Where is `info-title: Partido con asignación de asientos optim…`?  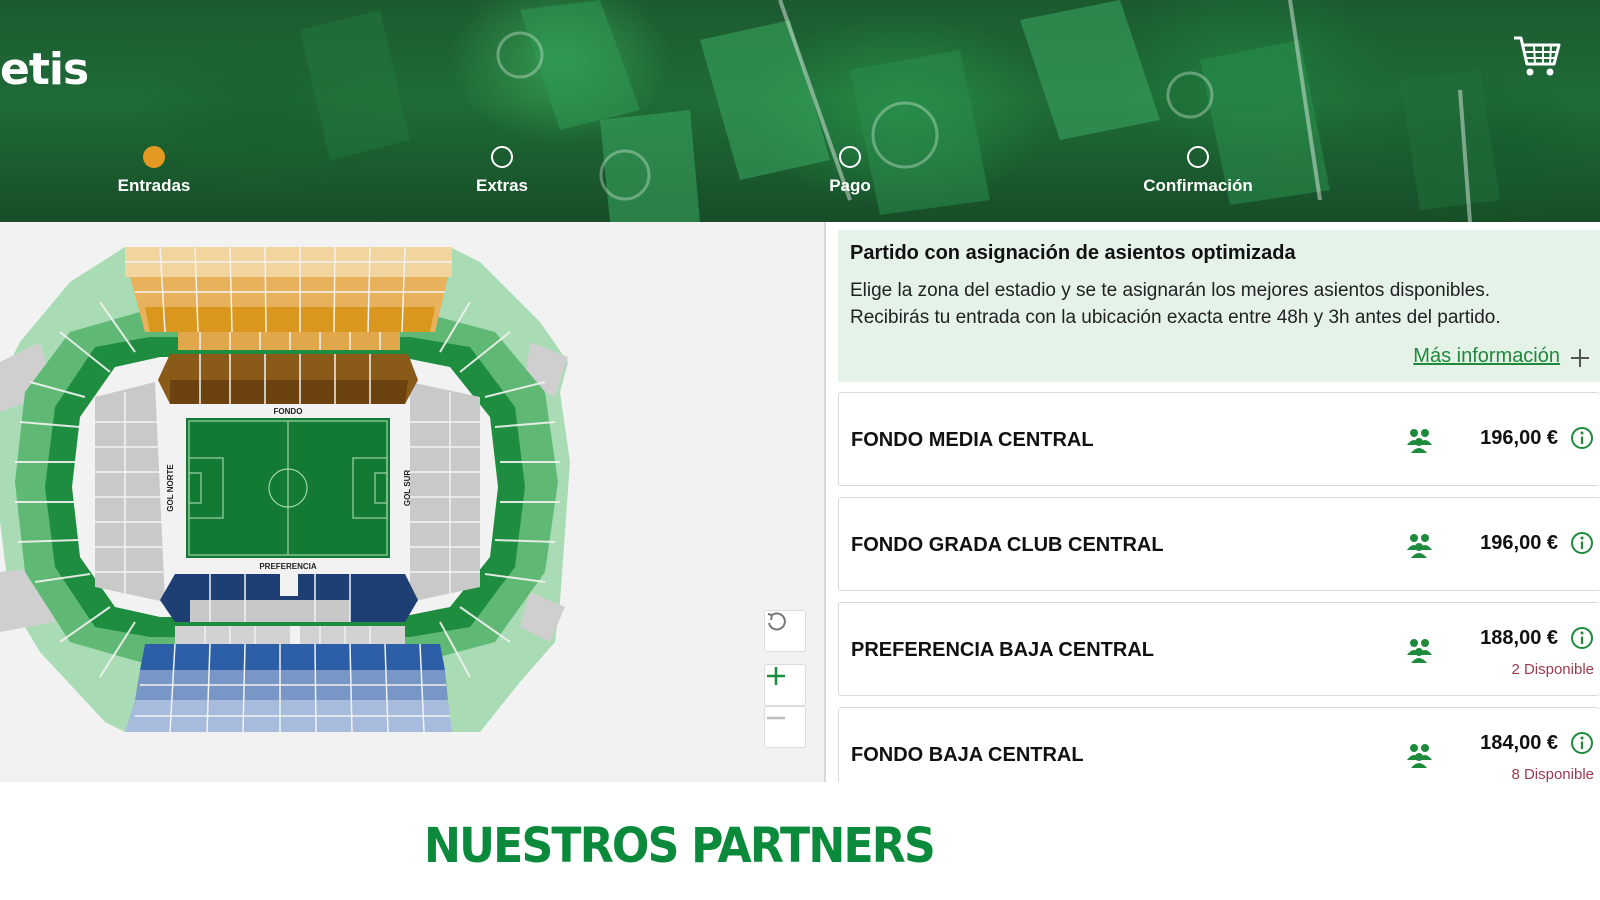 info-title: Partido con asignación de asientos optim… is located at coordinates (1073, 253).